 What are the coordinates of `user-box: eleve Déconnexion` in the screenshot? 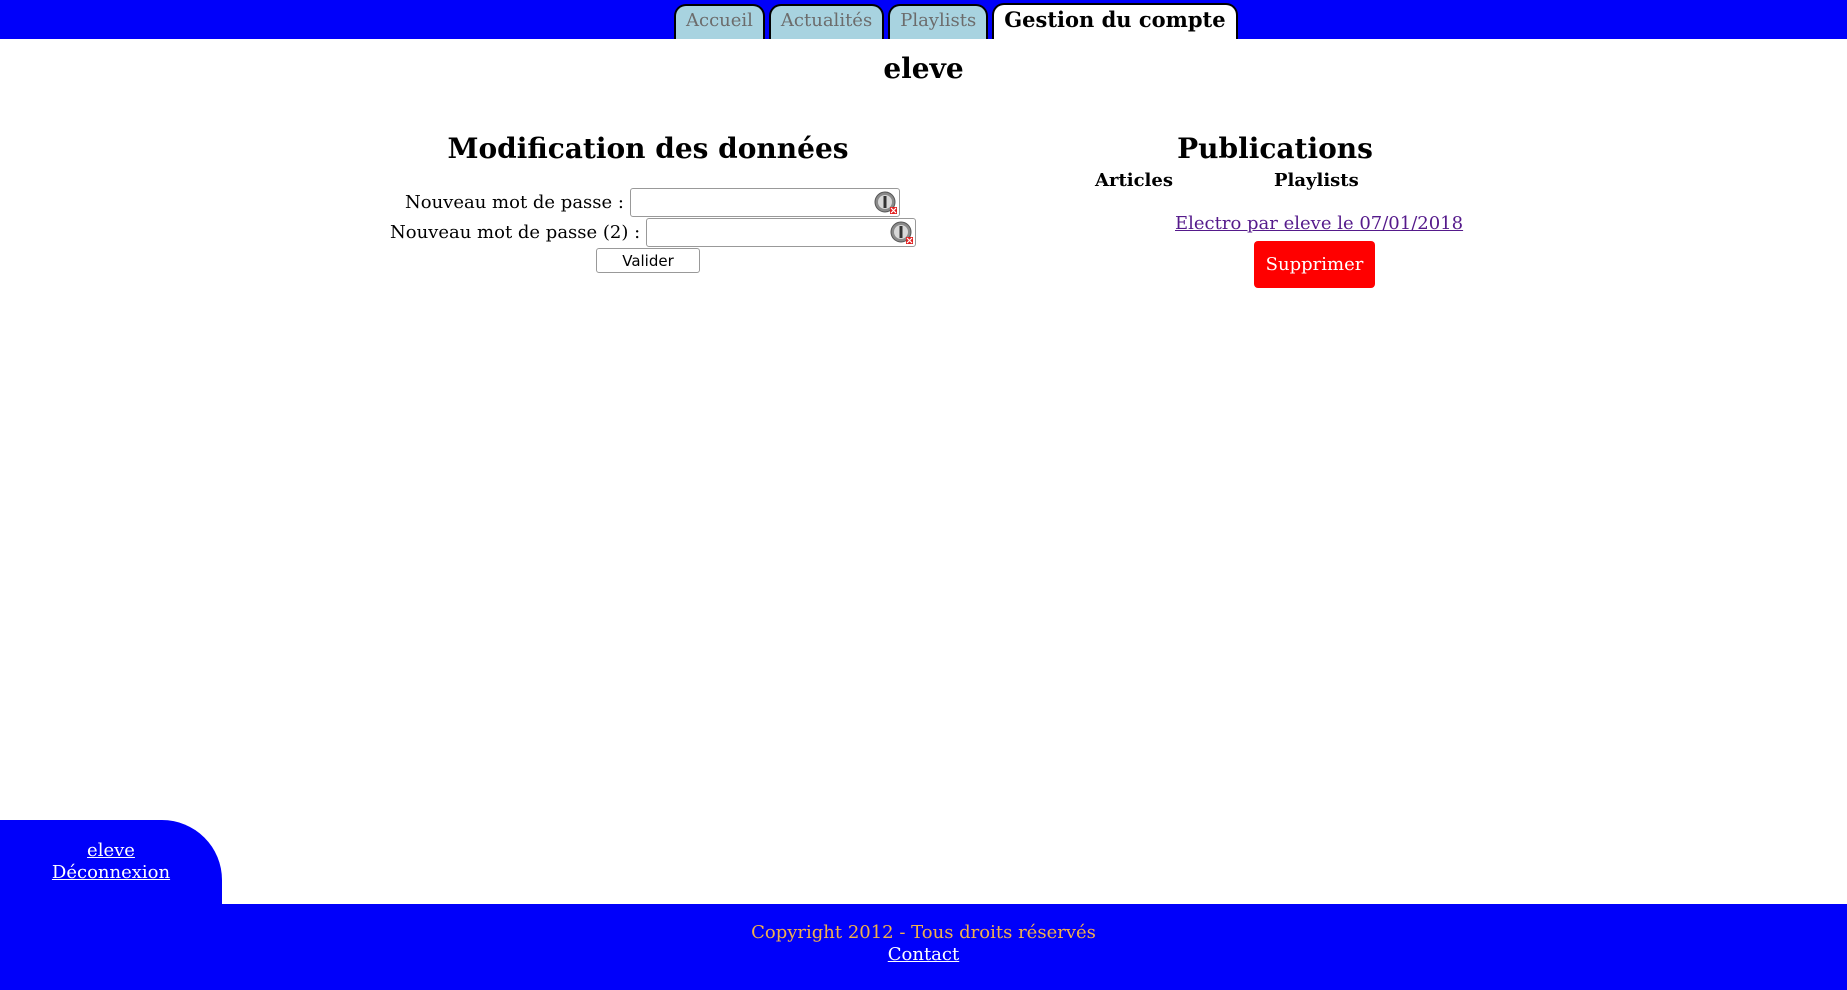 It's located at (111, 865).